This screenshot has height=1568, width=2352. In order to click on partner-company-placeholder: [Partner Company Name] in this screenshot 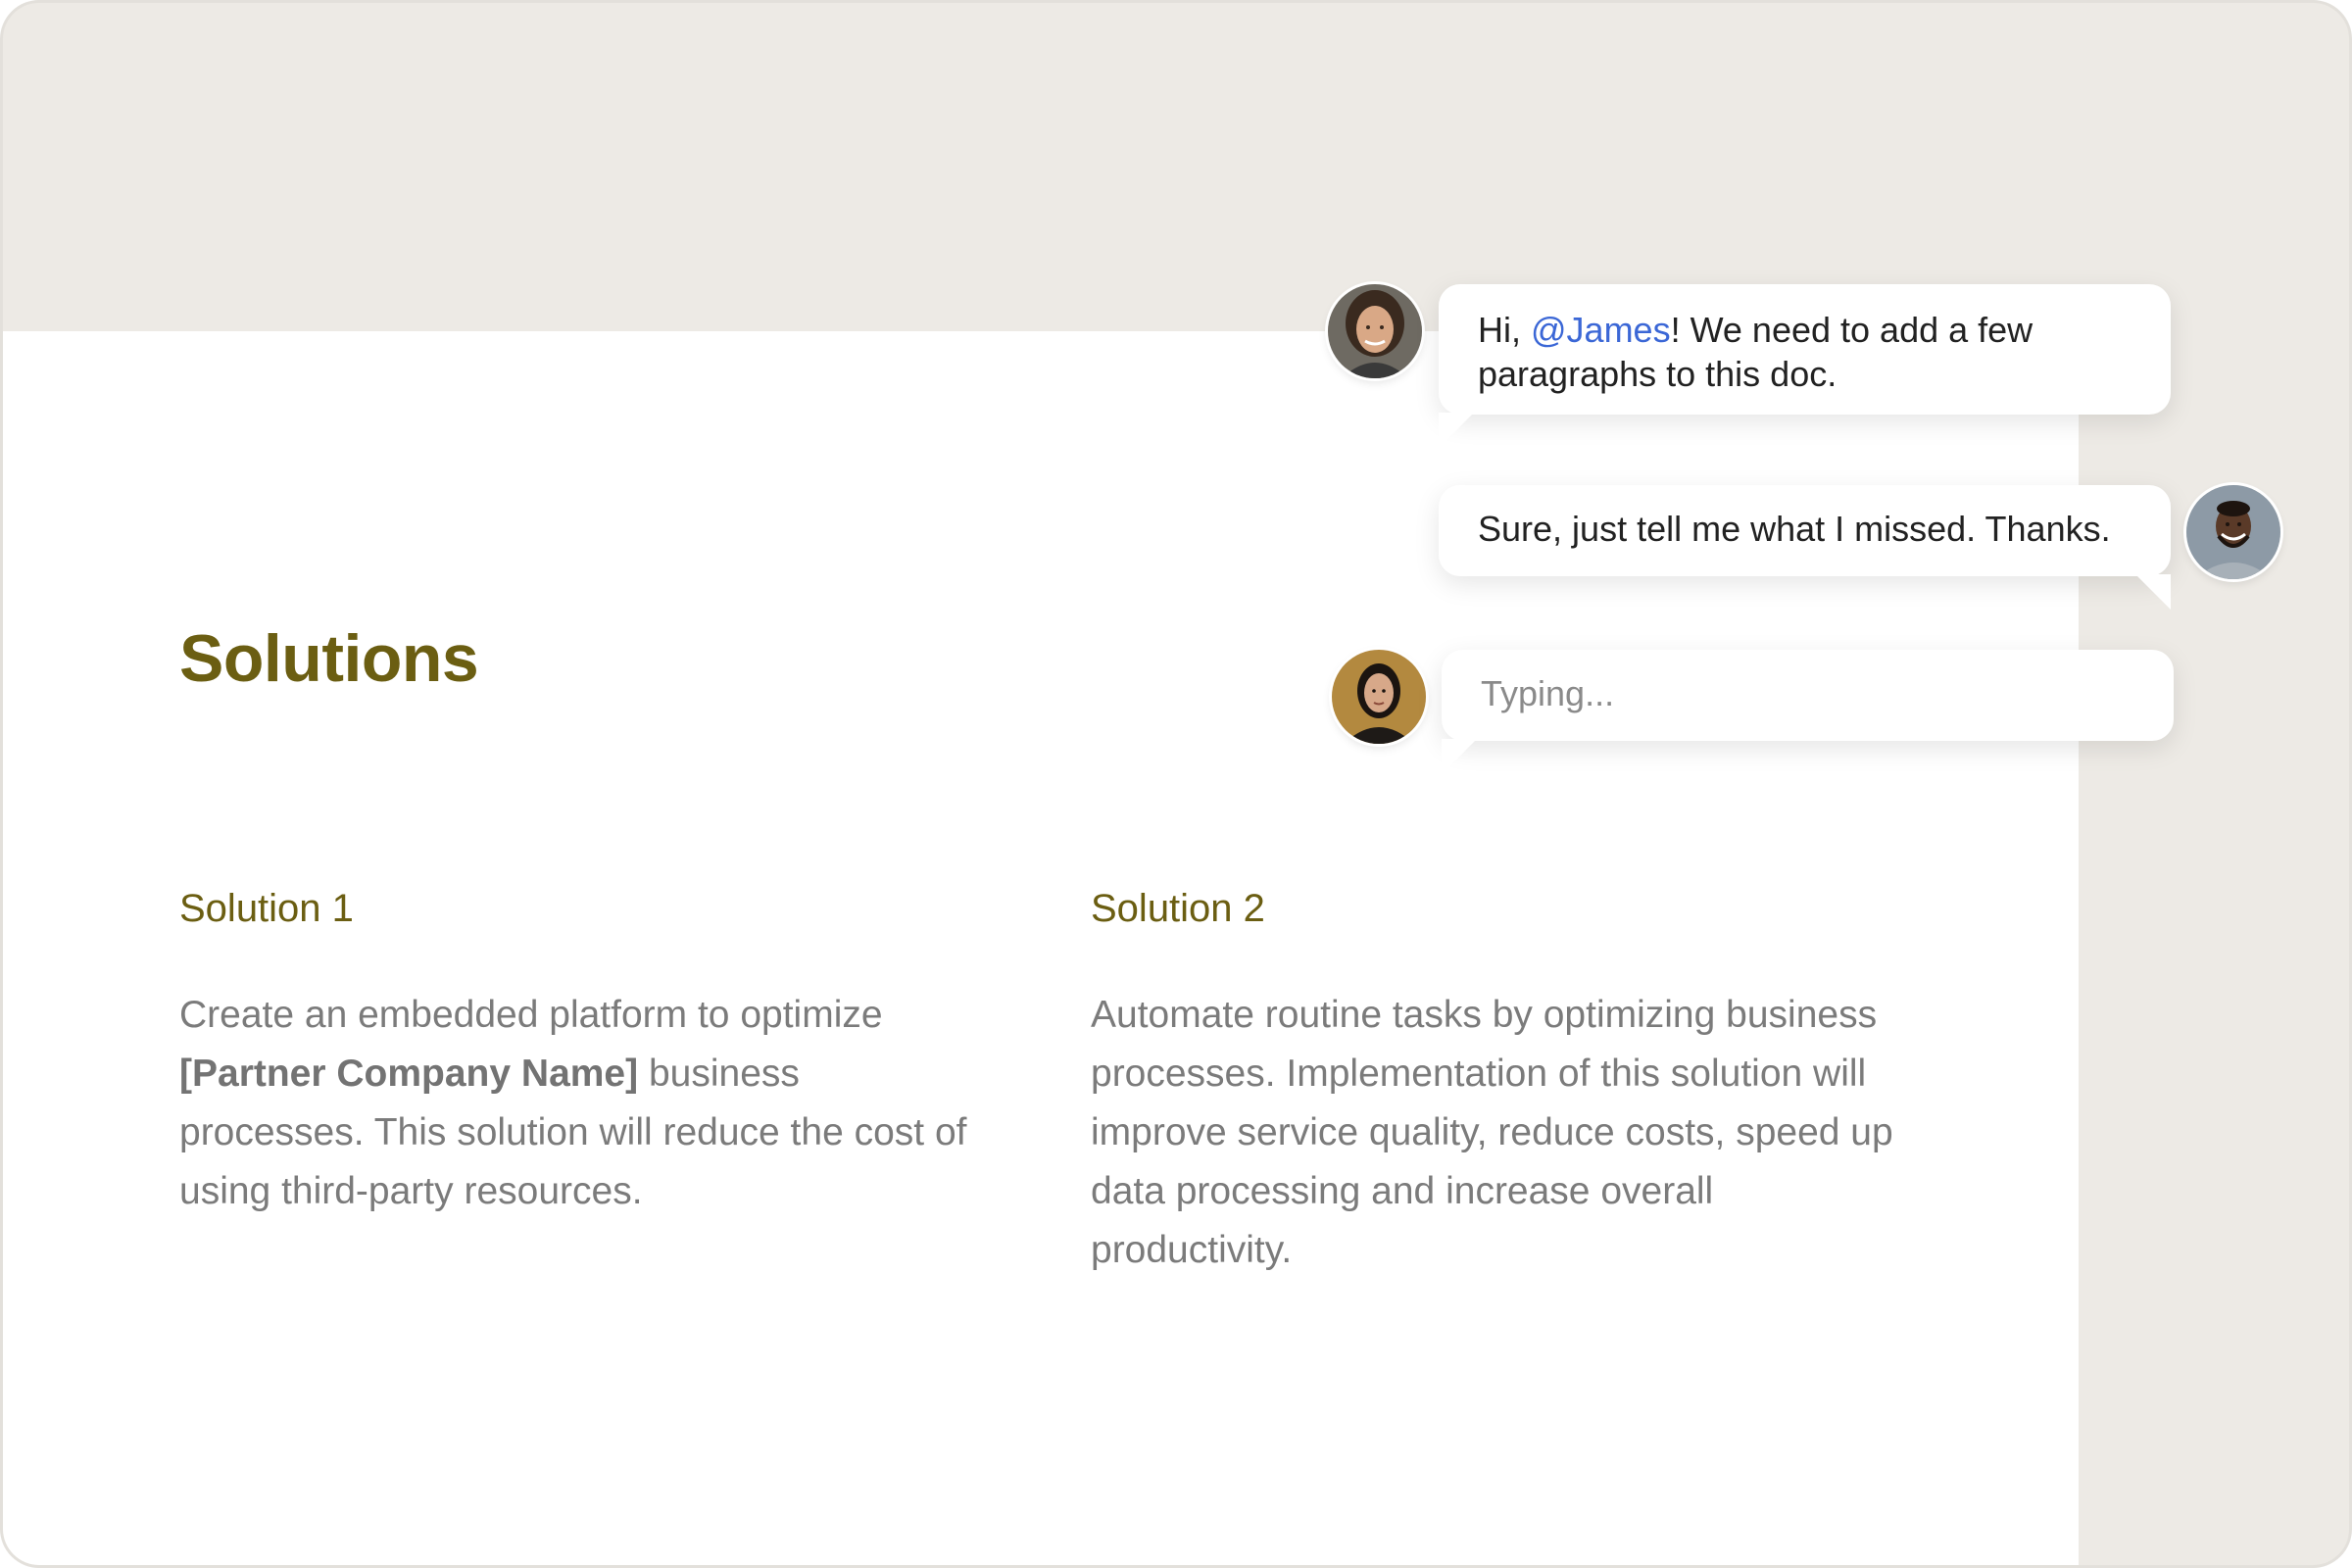, I will do `click(409, 1074)`.